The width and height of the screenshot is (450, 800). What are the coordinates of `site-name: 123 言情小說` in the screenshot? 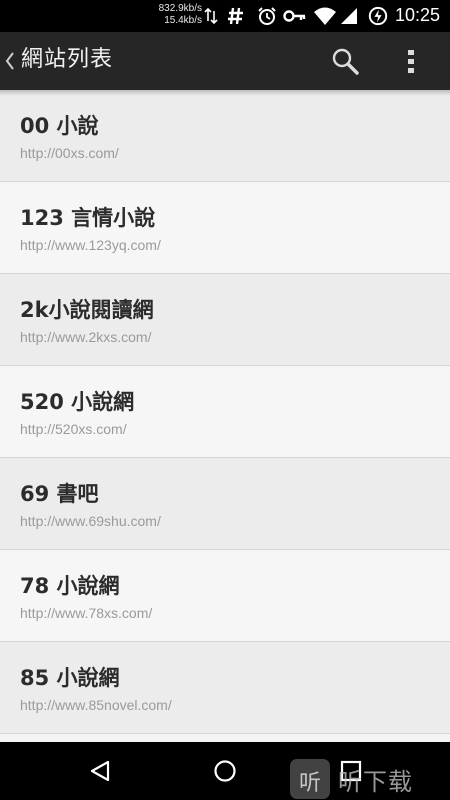 It's located at (88, 218).